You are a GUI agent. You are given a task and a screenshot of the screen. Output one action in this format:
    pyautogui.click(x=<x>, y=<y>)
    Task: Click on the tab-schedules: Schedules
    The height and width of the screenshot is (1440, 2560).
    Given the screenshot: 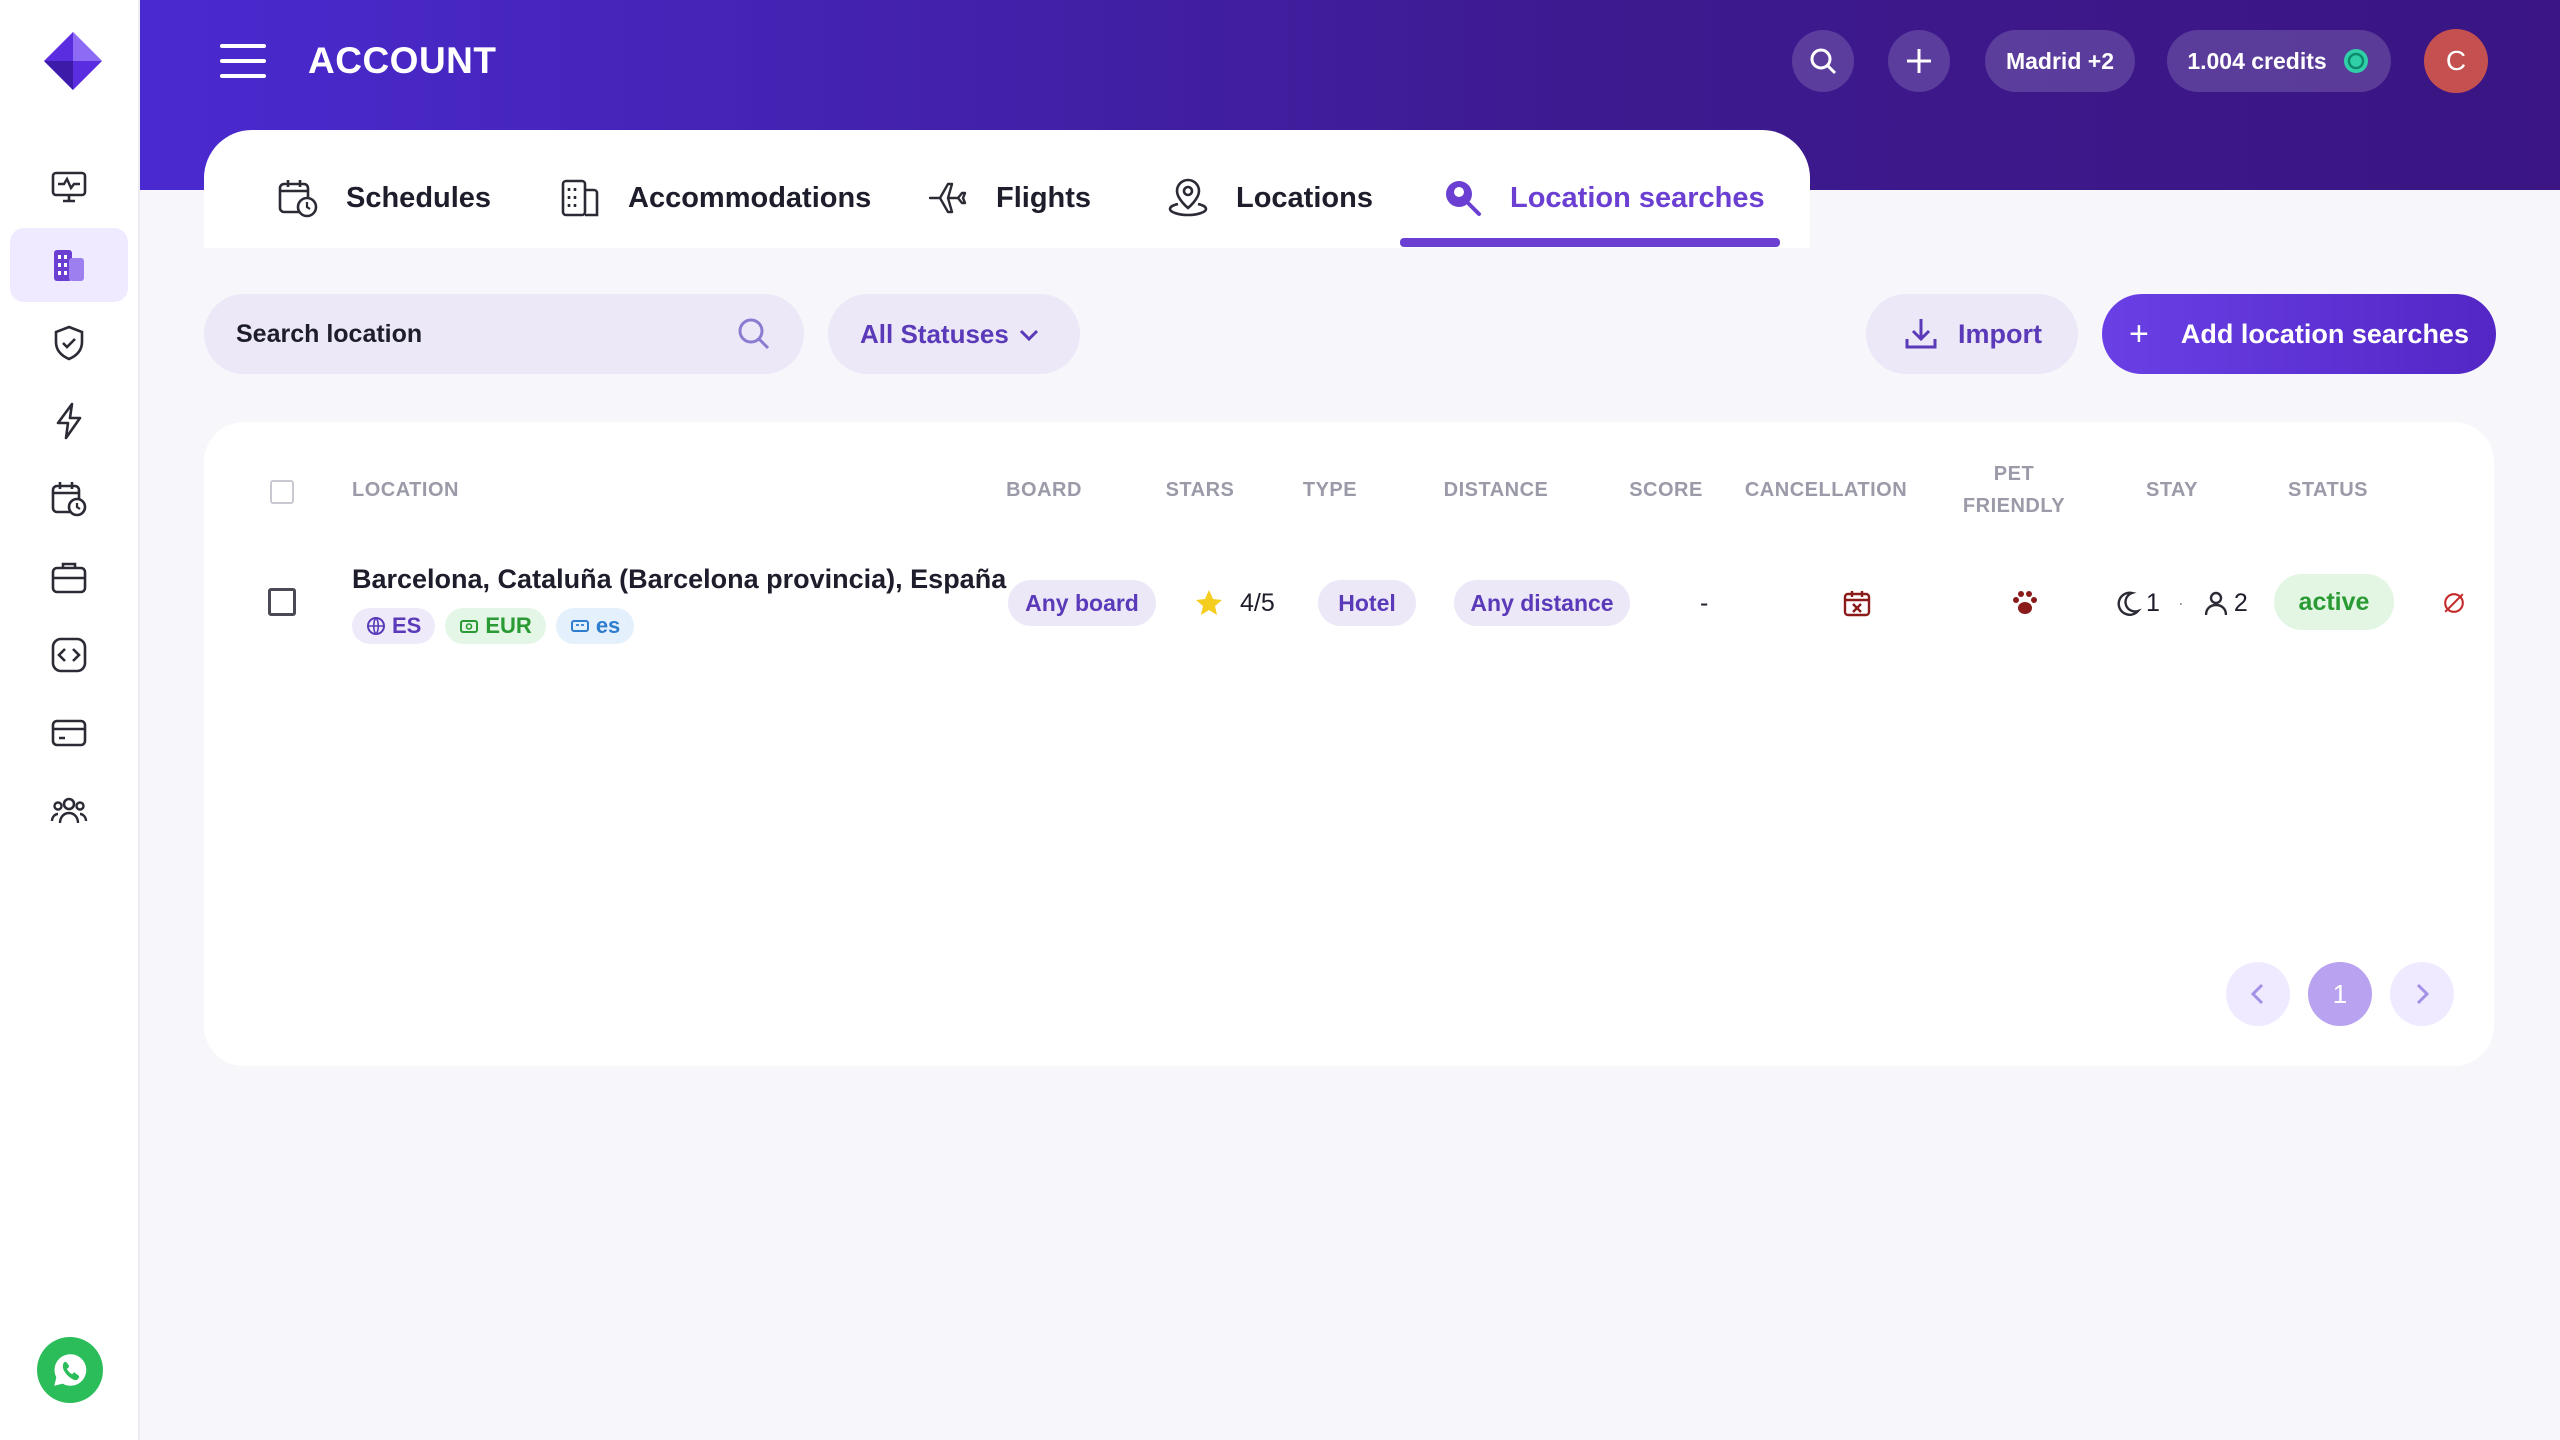 What is the action you would take?
    pyautogui.click(x=383, y=198)
    